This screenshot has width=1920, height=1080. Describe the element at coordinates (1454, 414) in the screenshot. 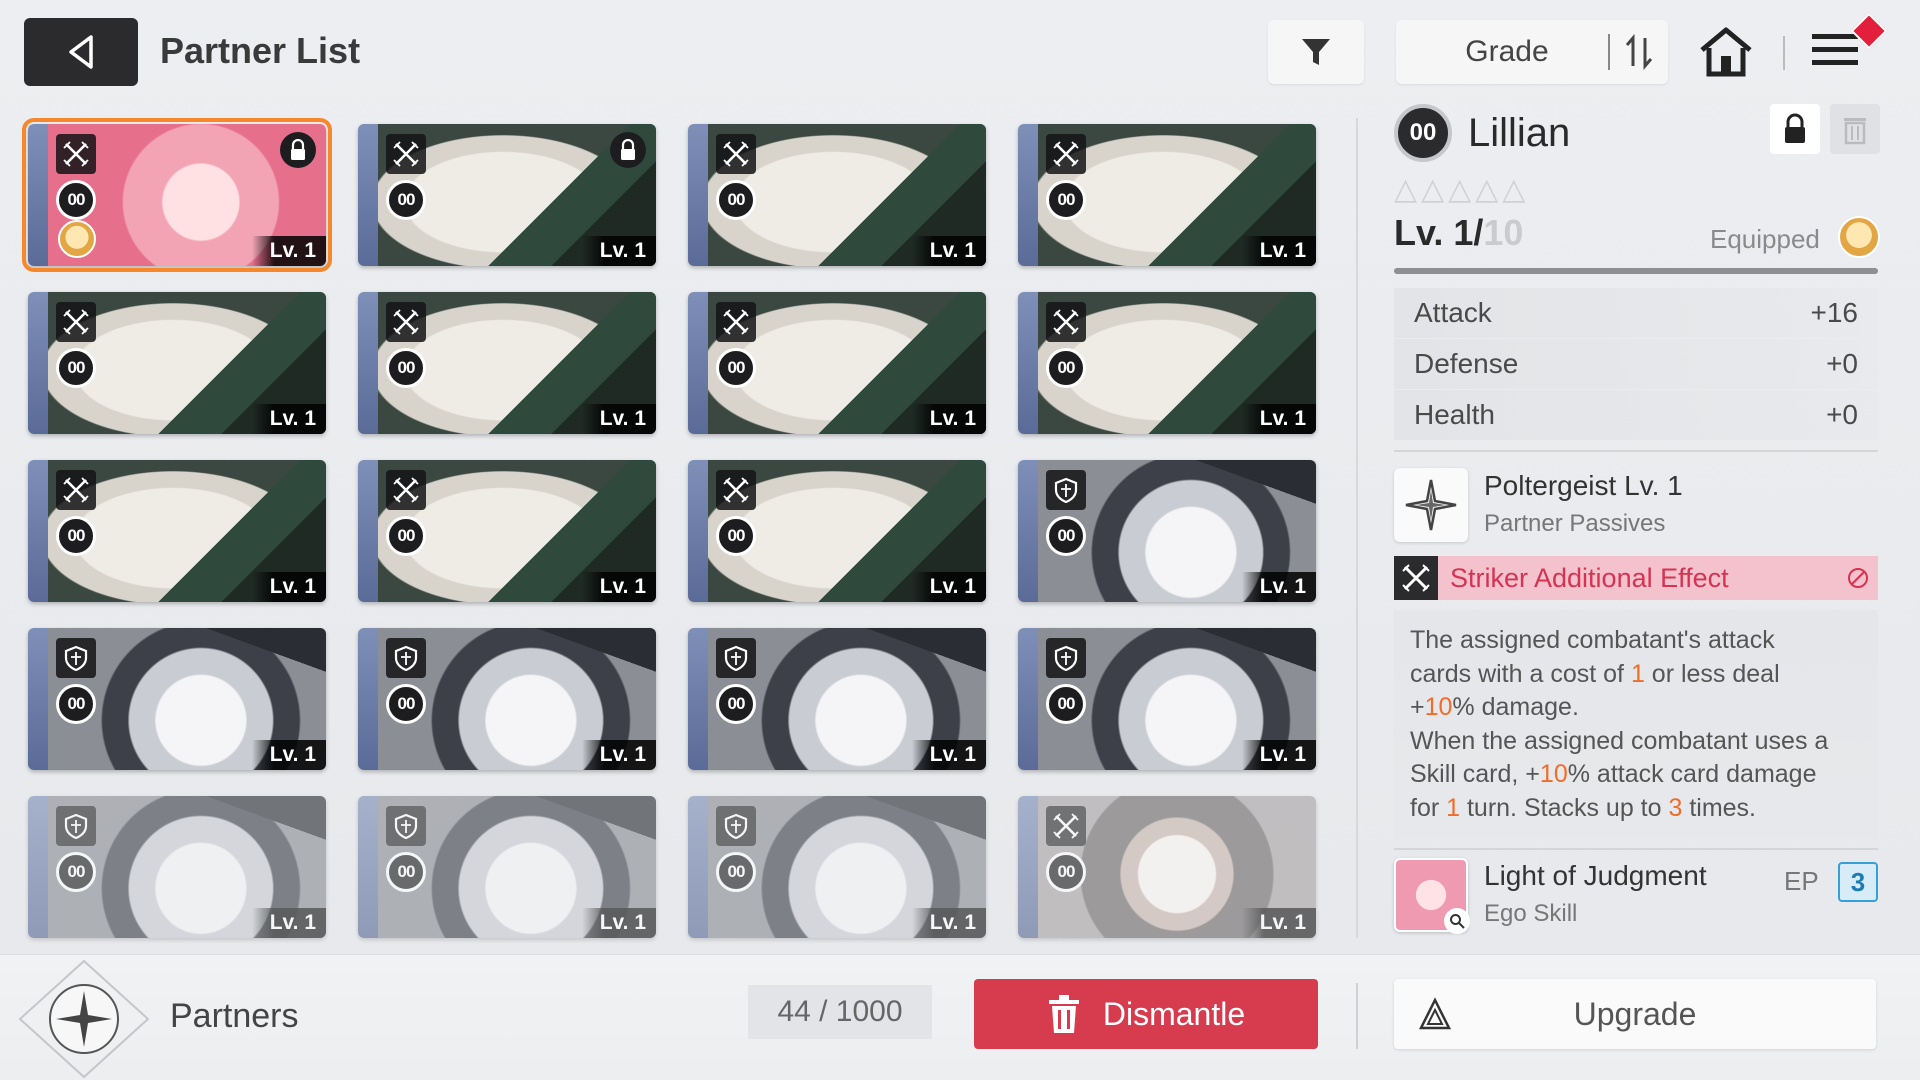

I see `stat-label: Health` at that location.